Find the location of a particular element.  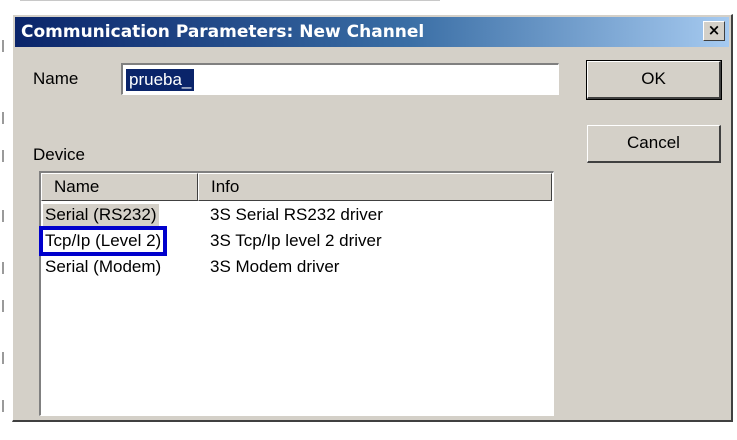

close-button: × is located at coordinates (714, 31).